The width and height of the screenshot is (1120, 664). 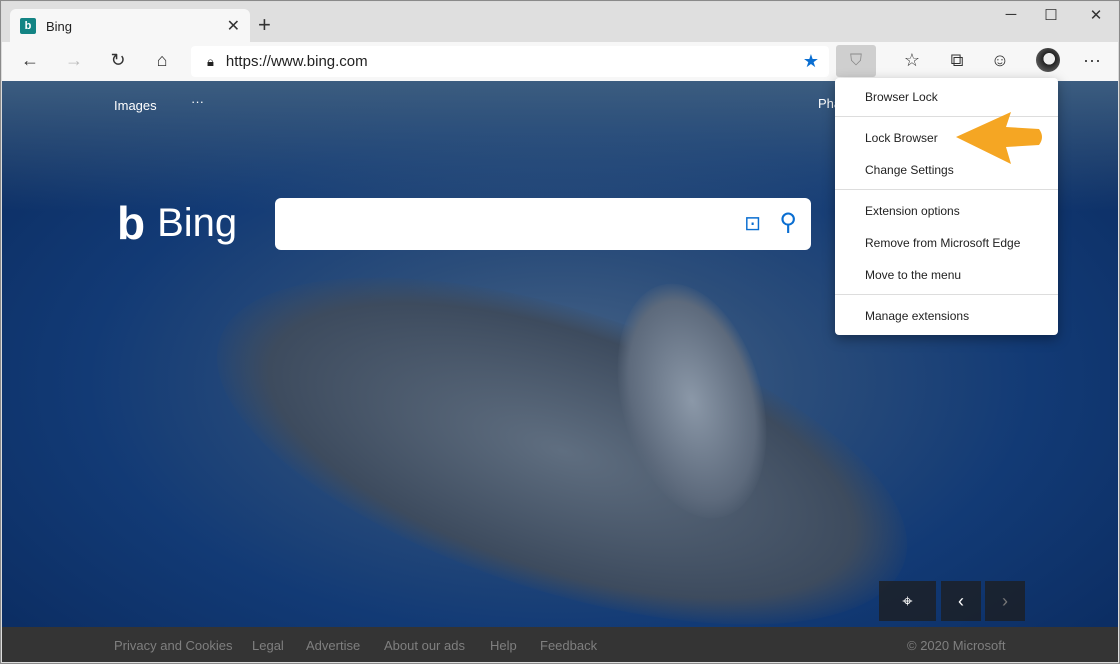 I want to click on next-image-button: ›, so click(x=1005, y=601).